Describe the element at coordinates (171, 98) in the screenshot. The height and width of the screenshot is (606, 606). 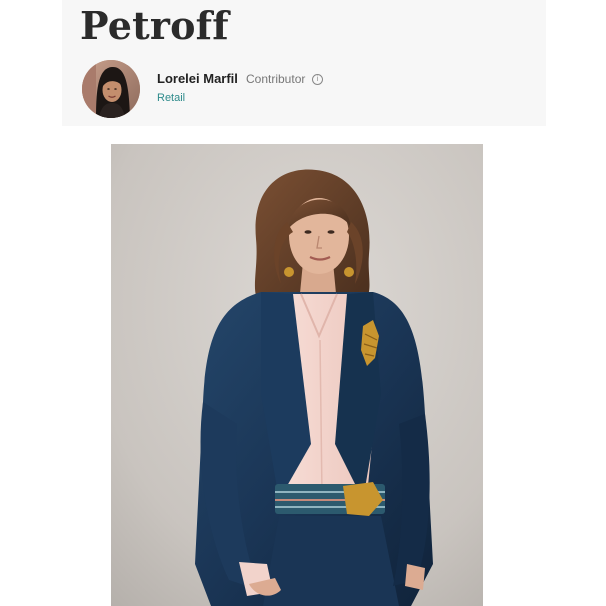
I see `author-section-link: Retail` at that location.